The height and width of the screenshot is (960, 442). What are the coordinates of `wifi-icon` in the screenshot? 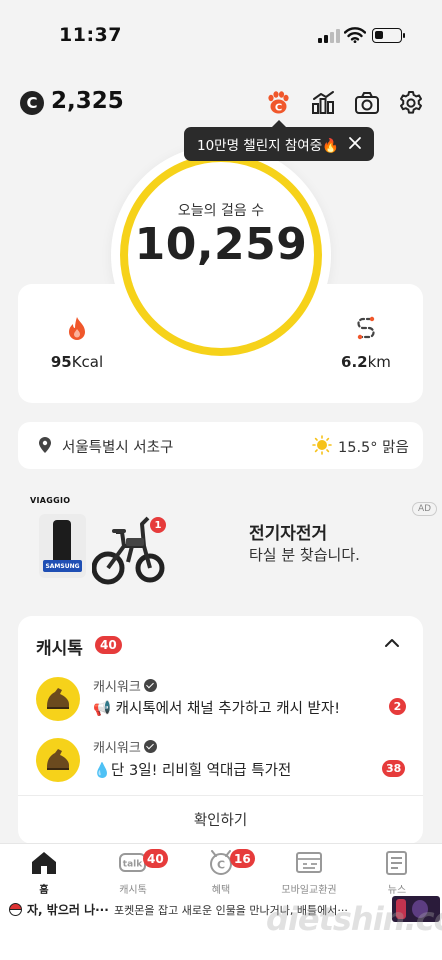 It's located at (355, 35).